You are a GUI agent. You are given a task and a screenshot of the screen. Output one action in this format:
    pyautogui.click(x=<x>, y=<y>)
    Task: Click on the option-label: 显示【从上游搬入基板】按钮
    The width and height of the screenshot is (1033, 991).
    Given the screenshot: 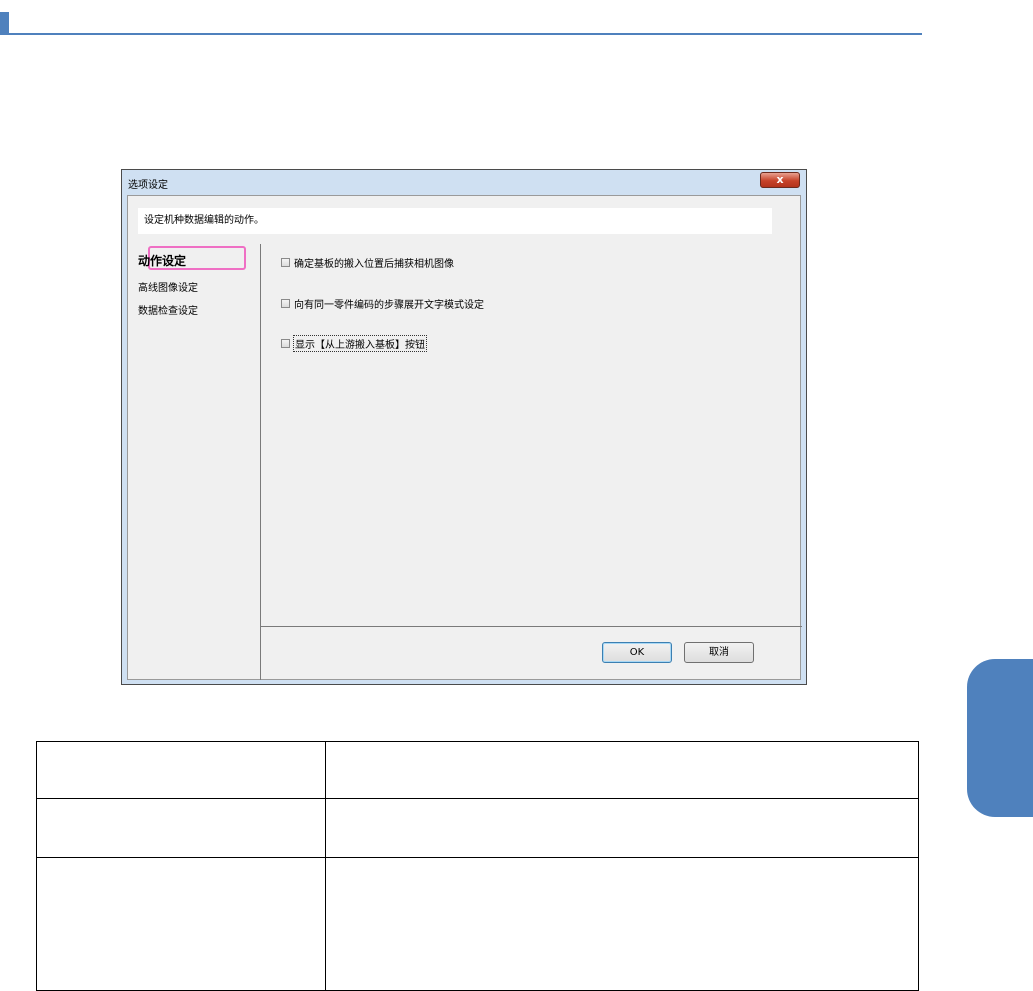 What is the action you would take?
    pyautogui.click(x=360, y=343)
    